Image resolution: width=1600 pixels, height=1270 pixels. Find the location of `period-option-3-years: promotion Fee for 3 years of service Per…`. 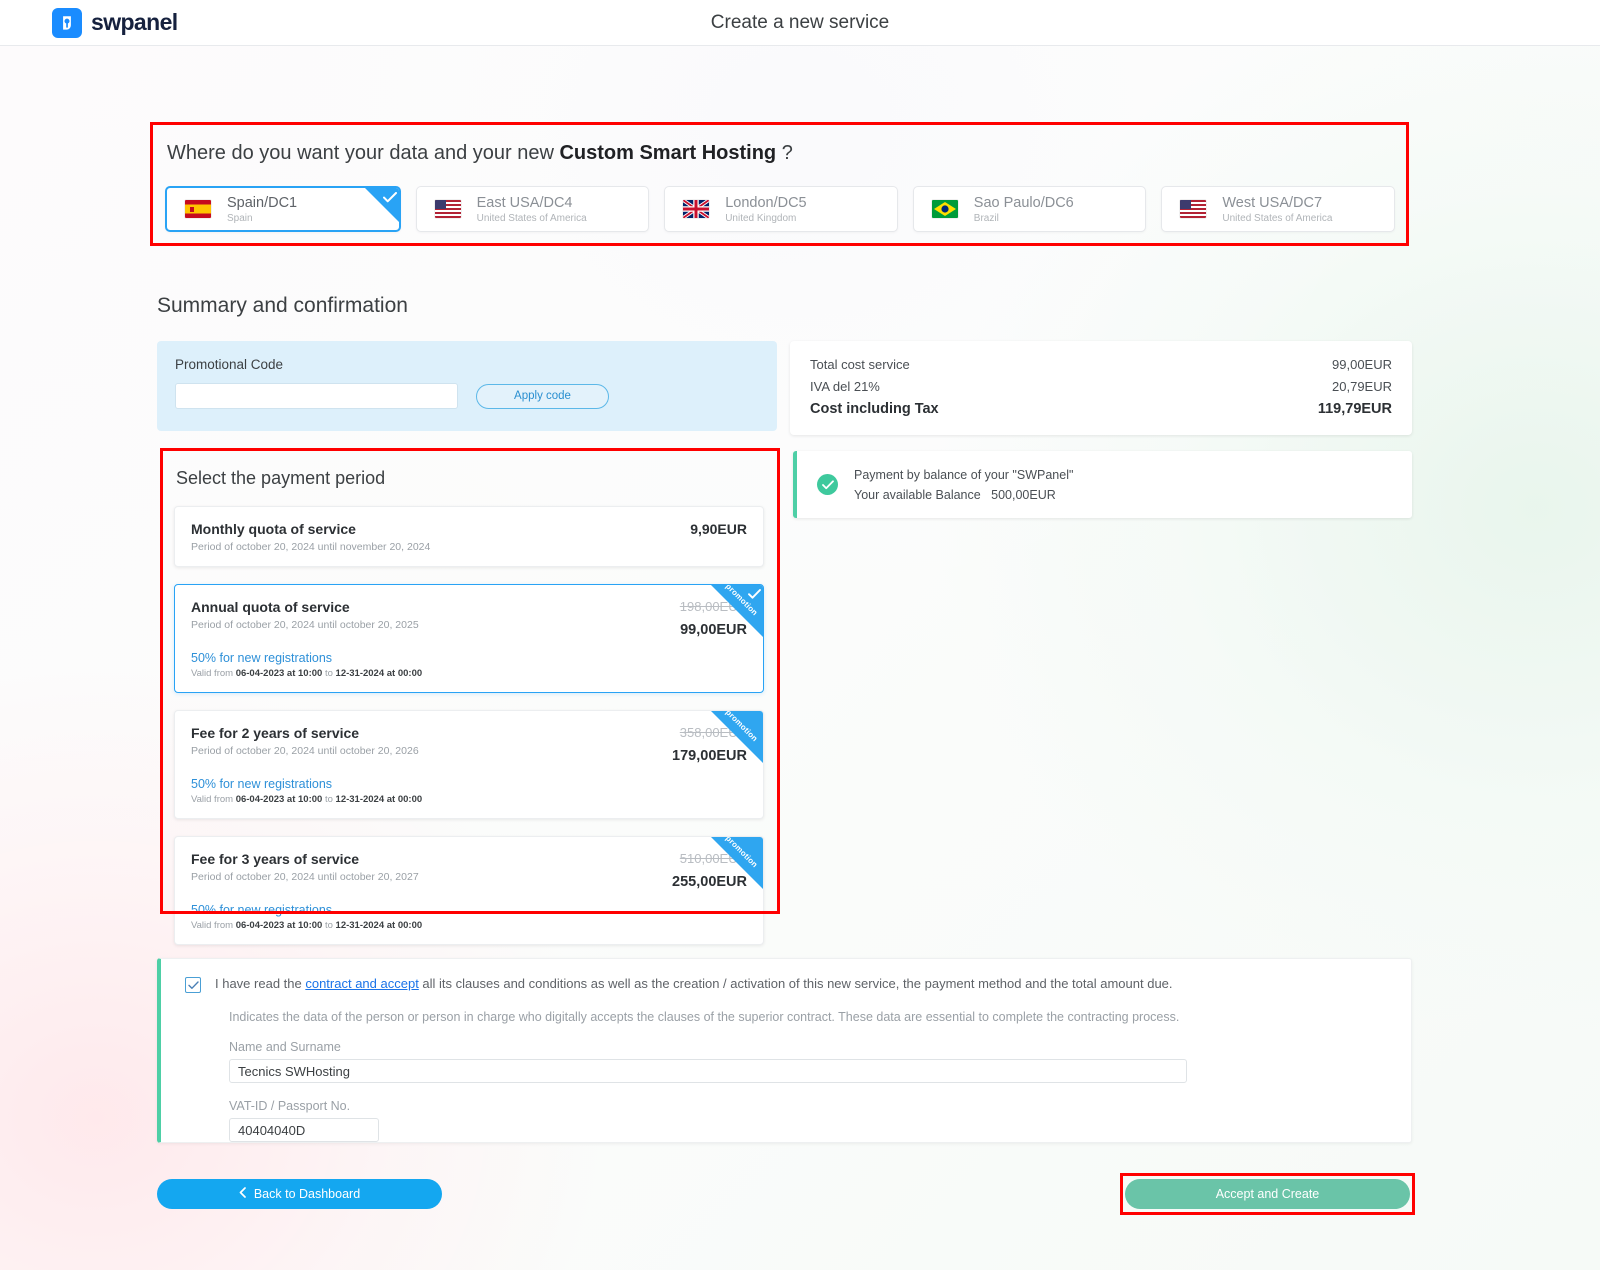

period-option-3-years: promotion Fee for 3 years of service Per… is located at coordinates (469, 890).